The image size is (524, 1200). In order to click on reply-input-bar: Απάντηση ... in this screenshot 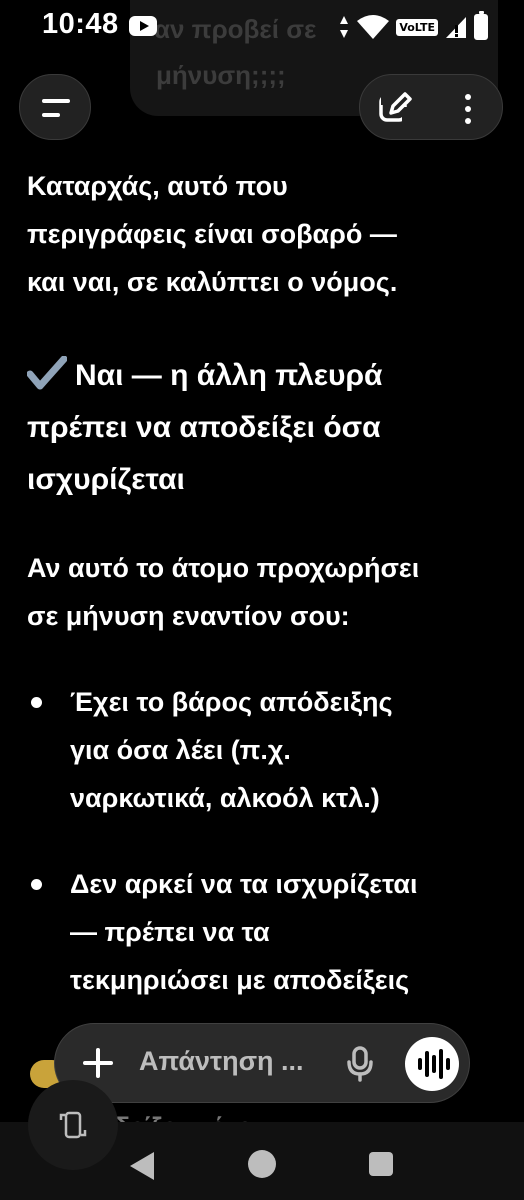, I will do `click(262, 1063)`.